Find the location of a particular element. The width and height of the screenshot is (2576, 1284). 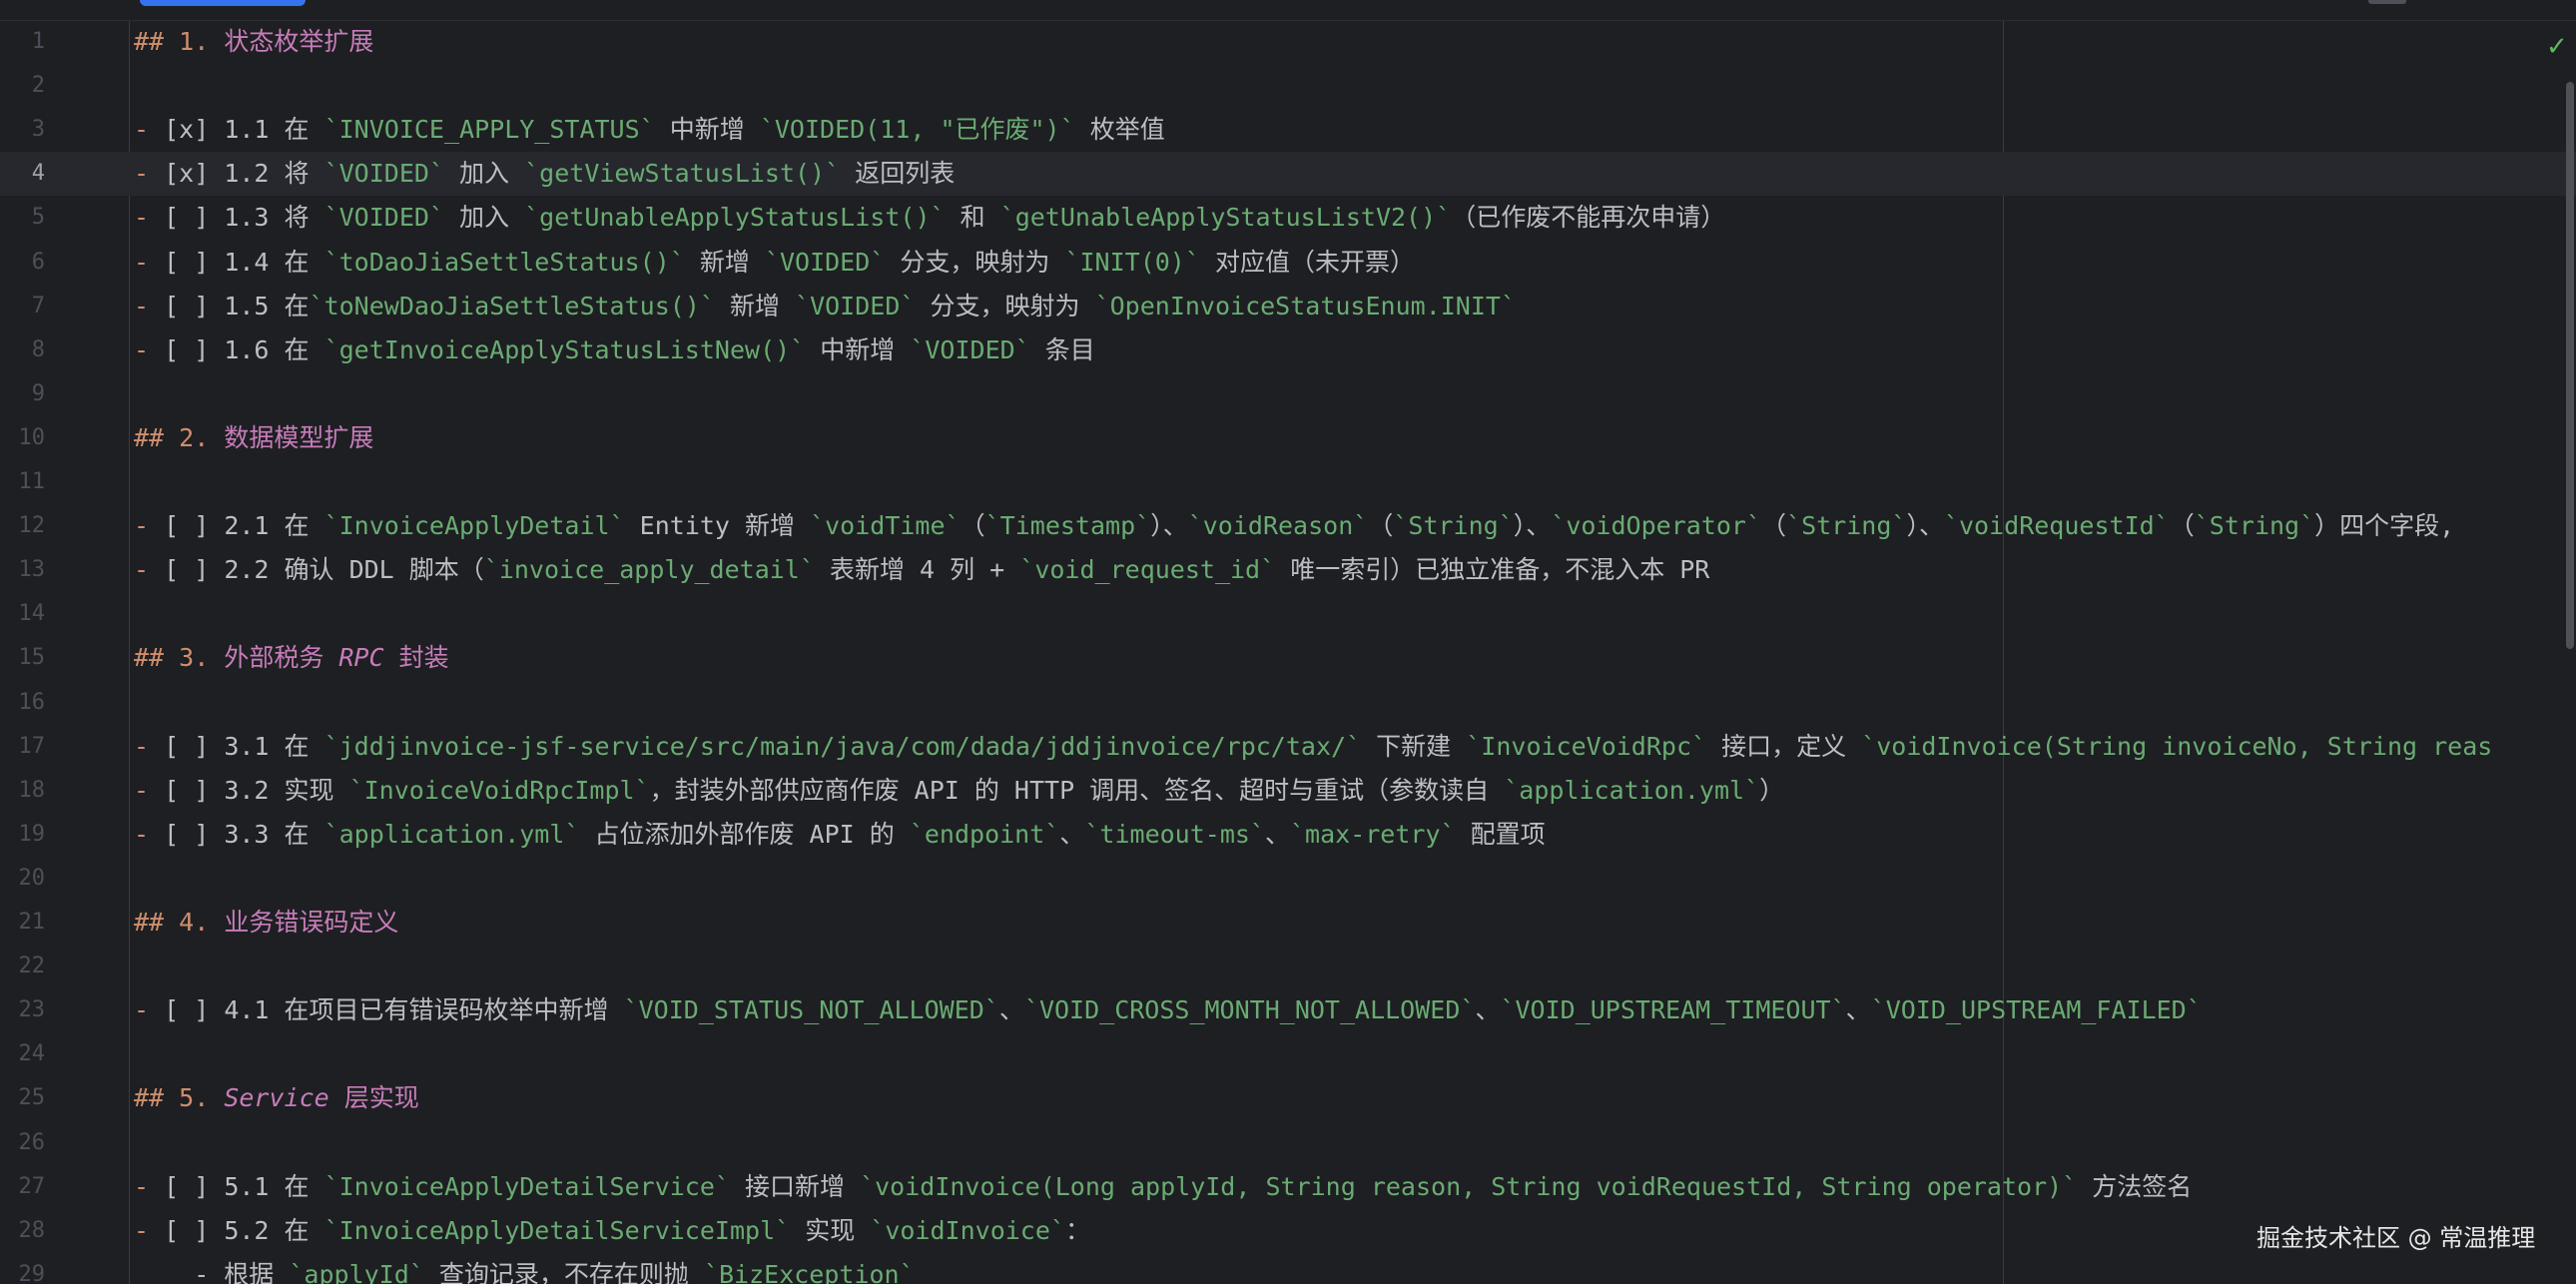

line-code: ## 4. 业务错误码定义 is located at coordinates (266, 923).